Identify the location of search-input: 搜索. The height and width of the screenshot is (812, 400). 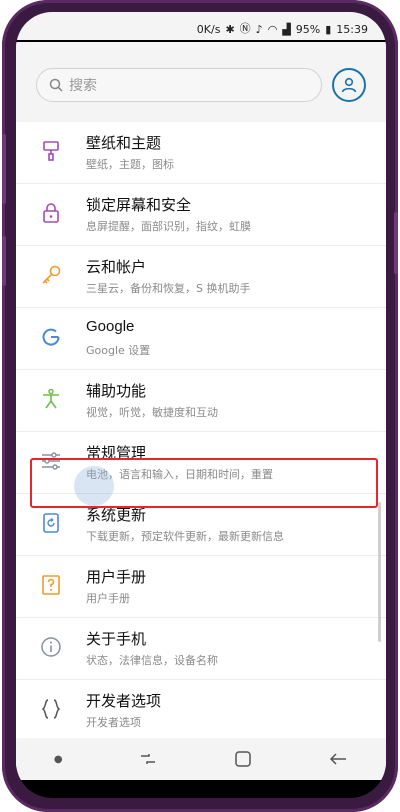
(179, 85).